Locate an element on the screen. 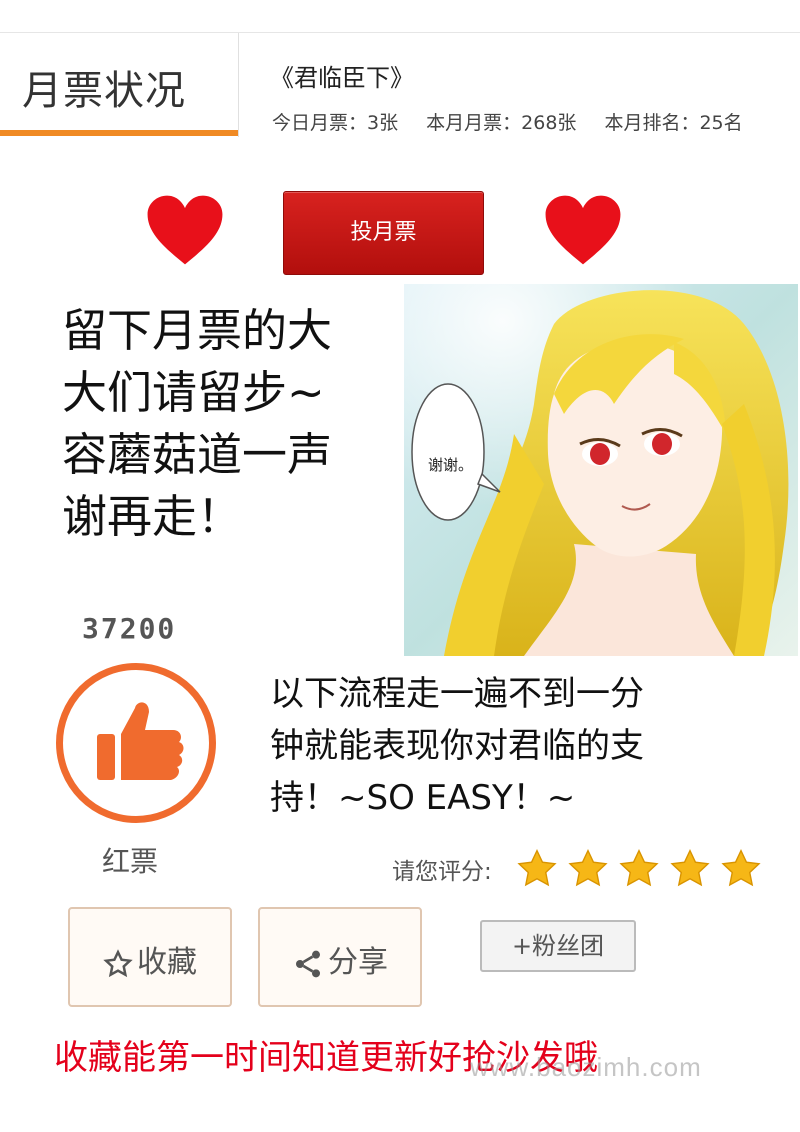 This screenshot has height=1132, width=800. speech-bubble-text: 谢谢。 is located at coordinates (450, 465).